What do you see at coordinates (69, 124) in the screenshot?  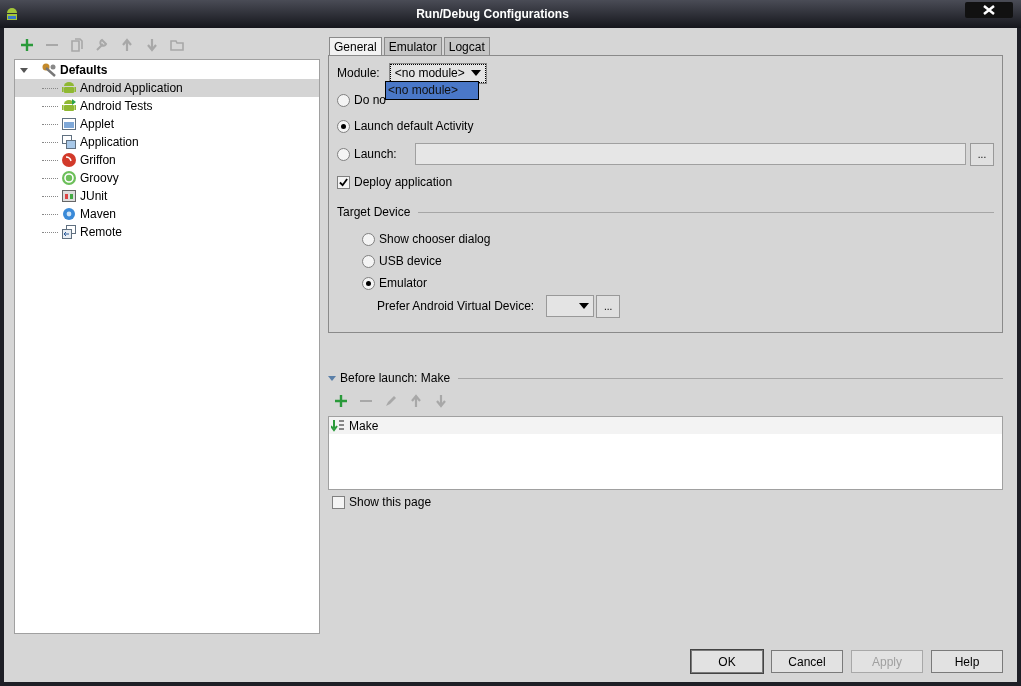 I see `window-icon` at bounding box center [69, 124].